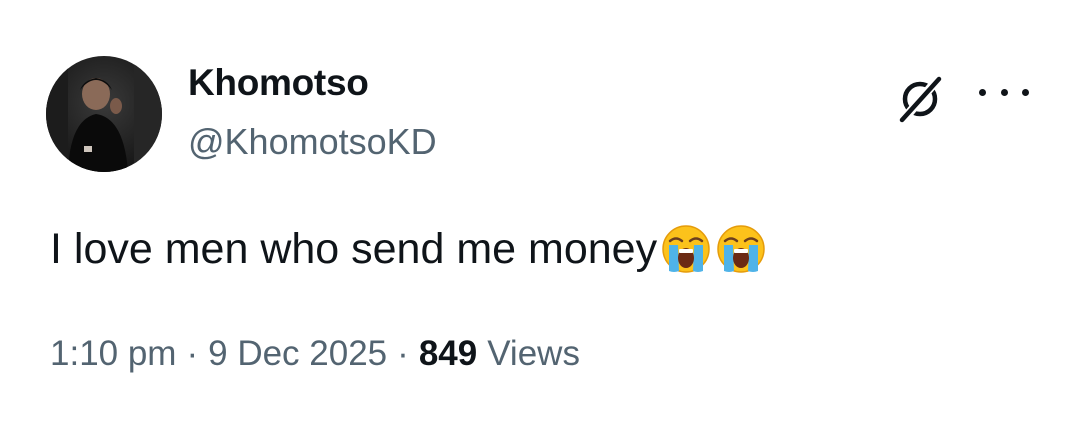 This screenshot has width=1080, height=427. I want to click on tweet-time-link: 1:10 pm, so click(113, 354).